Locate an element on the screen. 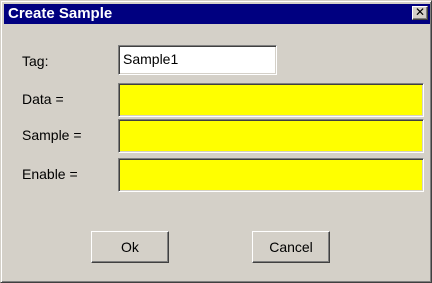 The image size is (432, 283). cancel-button-label: Cancel is located at coordinates (291, 247).